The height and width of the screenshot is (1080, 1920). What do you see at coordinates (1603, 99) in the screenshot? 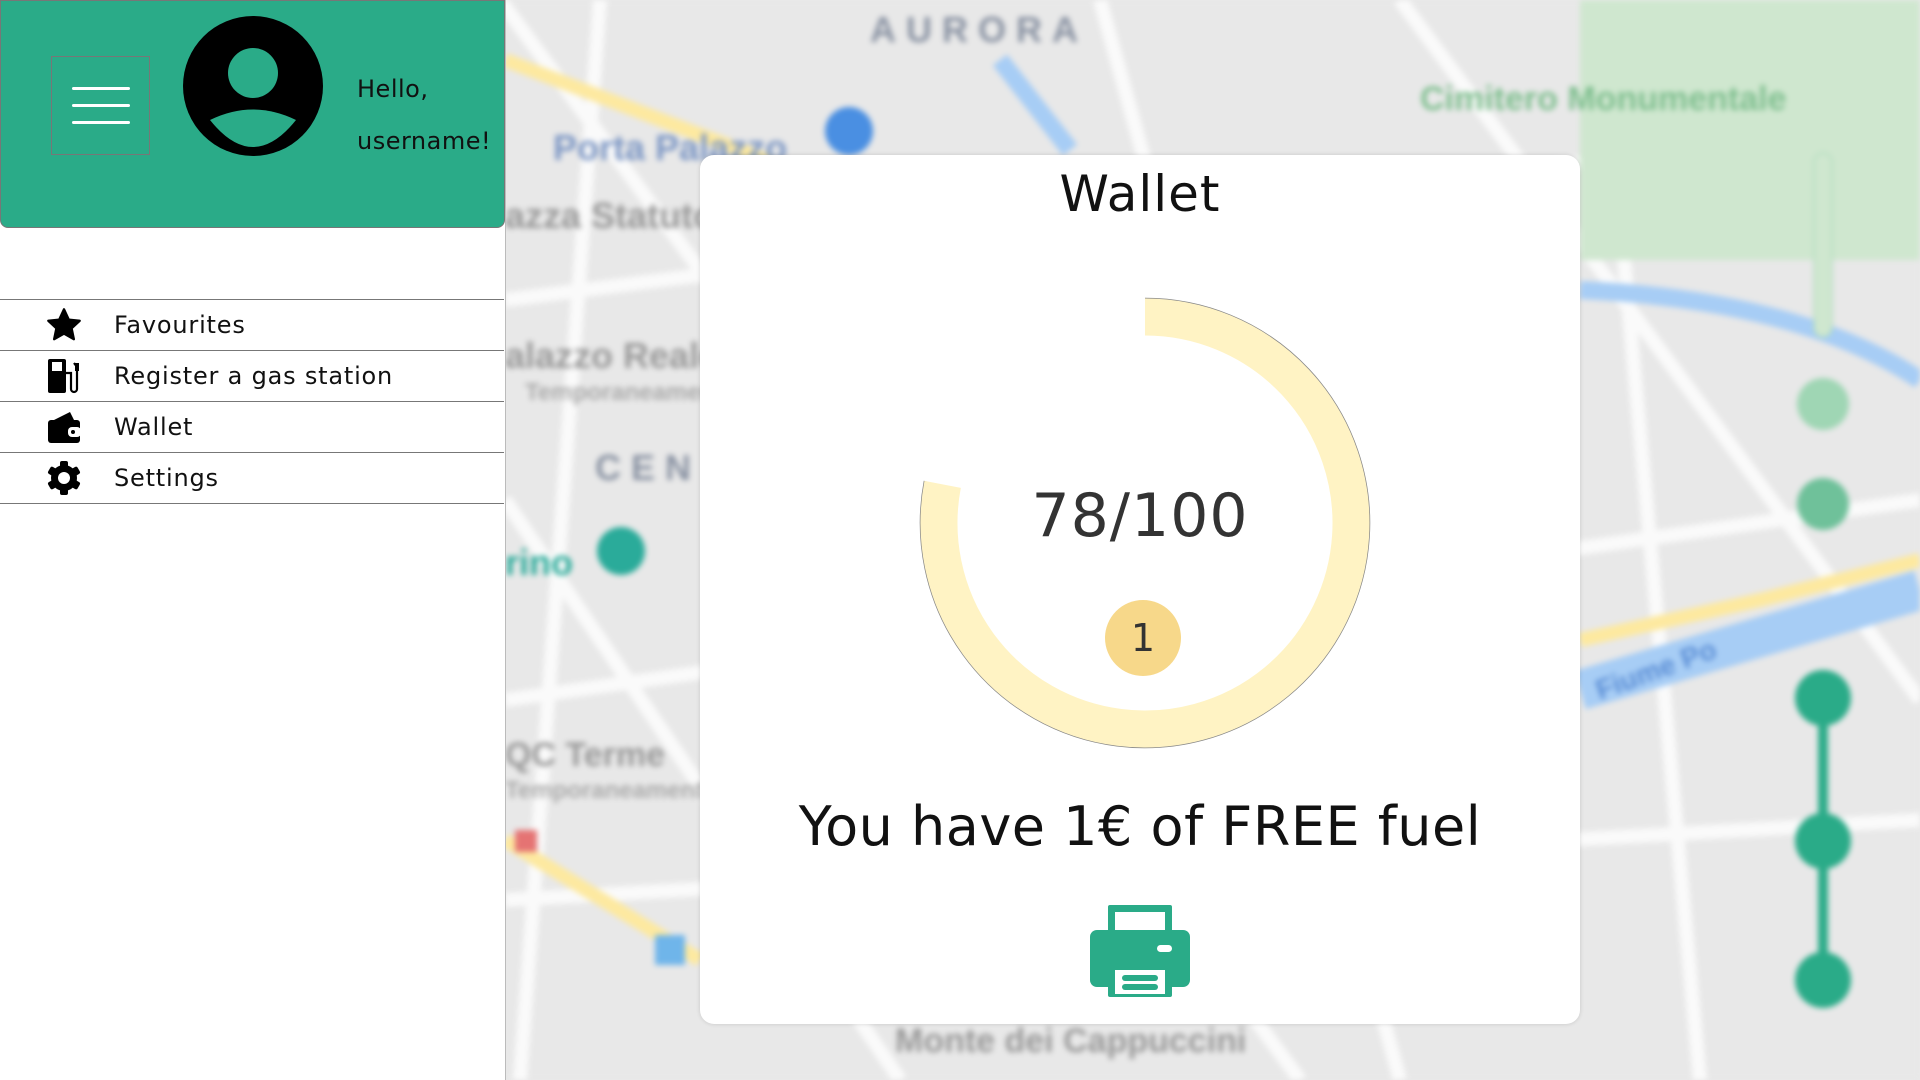
I see `svg-text: Cimitero Monumentale` at bounding box center [1603, 99].